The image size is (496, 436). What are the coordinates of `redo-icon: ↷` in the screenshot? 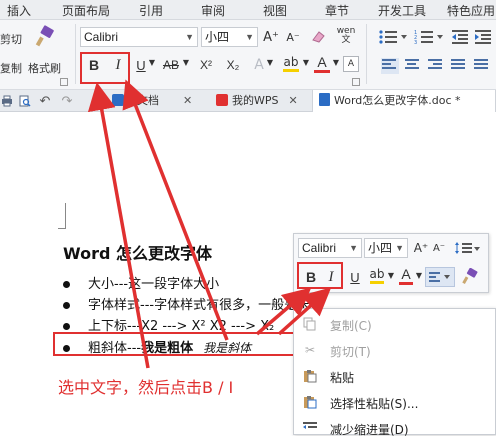 It's located at (67, 101).